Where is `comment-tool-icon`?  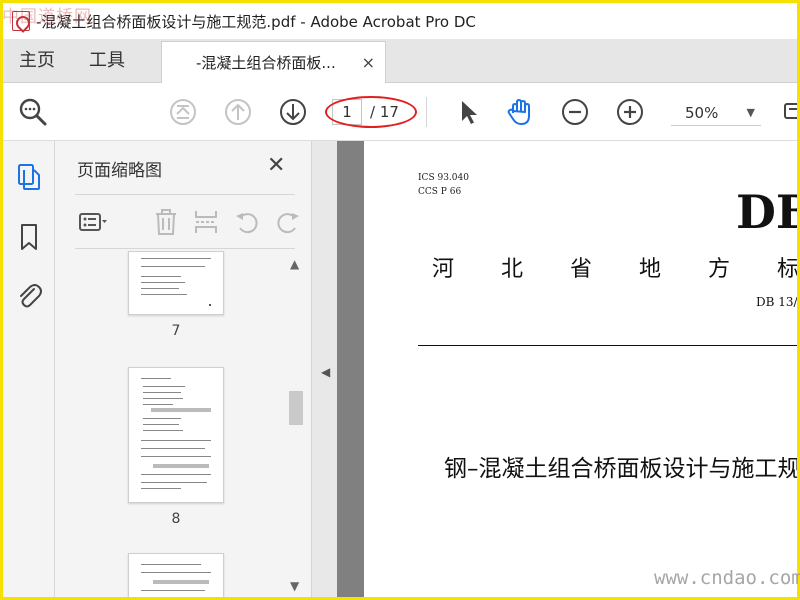 comment-tool-icon is located at coordinates (787, 112).